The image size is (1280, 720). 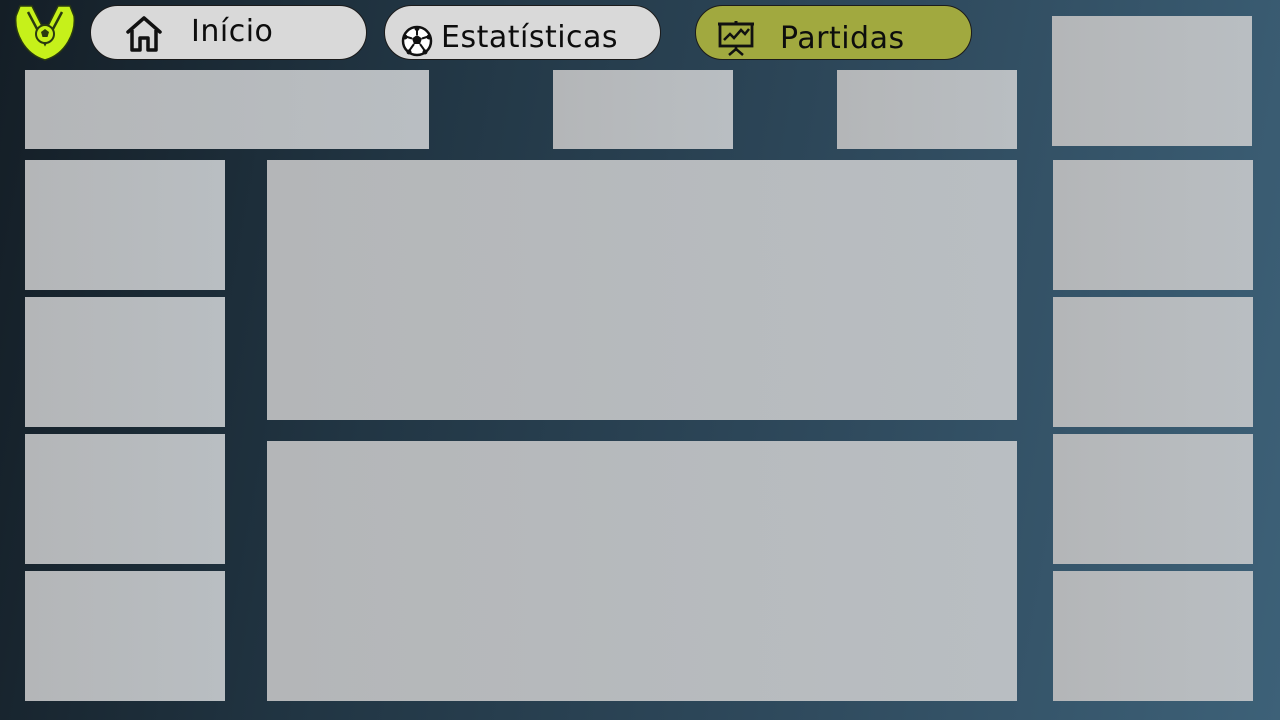 I want to click on nav-label-inicio: Início, so click(x=232, y=31).